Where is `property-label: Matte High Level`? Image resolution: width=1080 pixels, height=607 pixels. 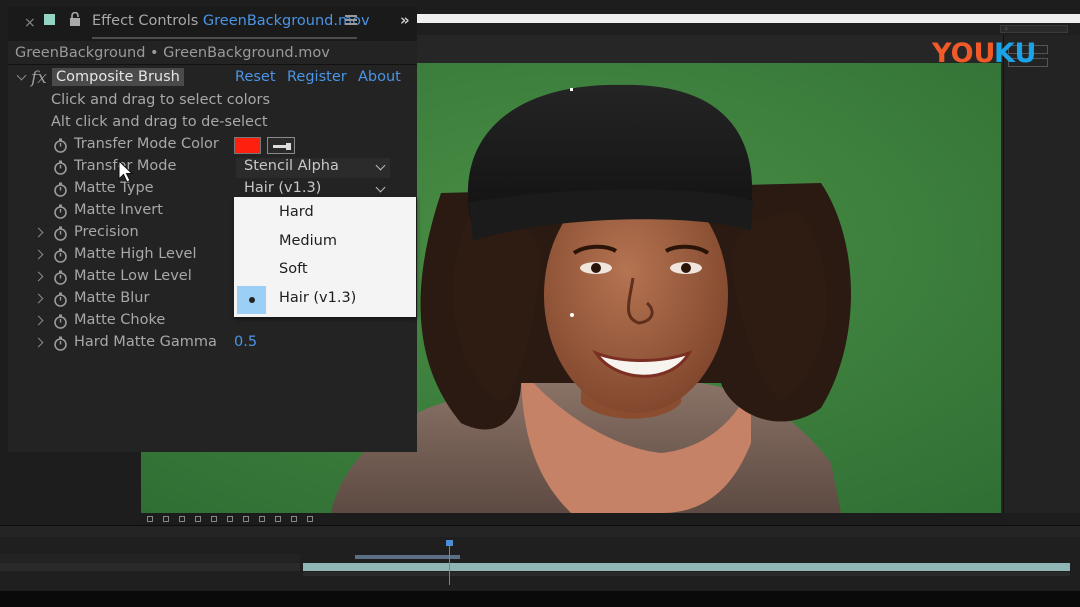
property-label: Matte High Level is located at coordinates (135, 254).